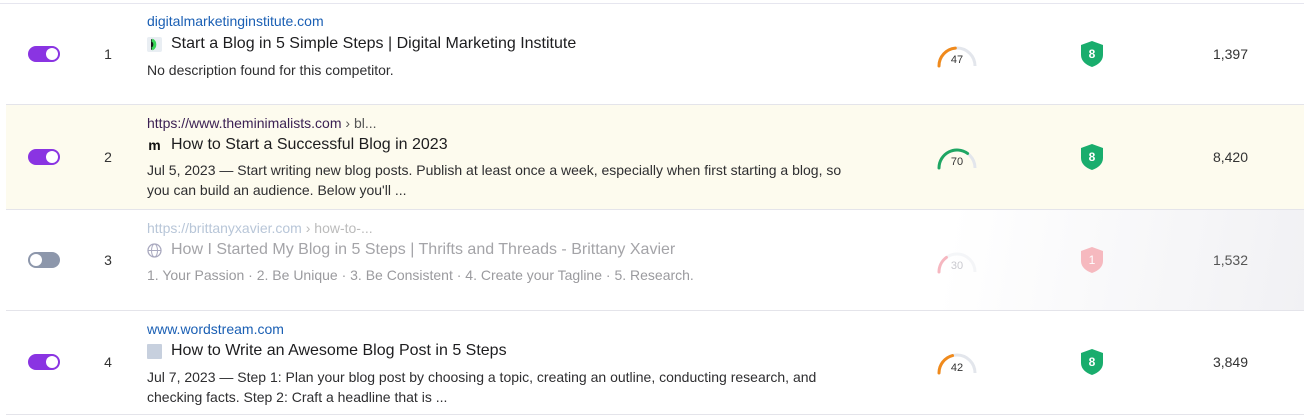  What do you see at coordinates (108, 362) in the screenshot?
I see `rank-number: 4` at bounding box center [108, 362].